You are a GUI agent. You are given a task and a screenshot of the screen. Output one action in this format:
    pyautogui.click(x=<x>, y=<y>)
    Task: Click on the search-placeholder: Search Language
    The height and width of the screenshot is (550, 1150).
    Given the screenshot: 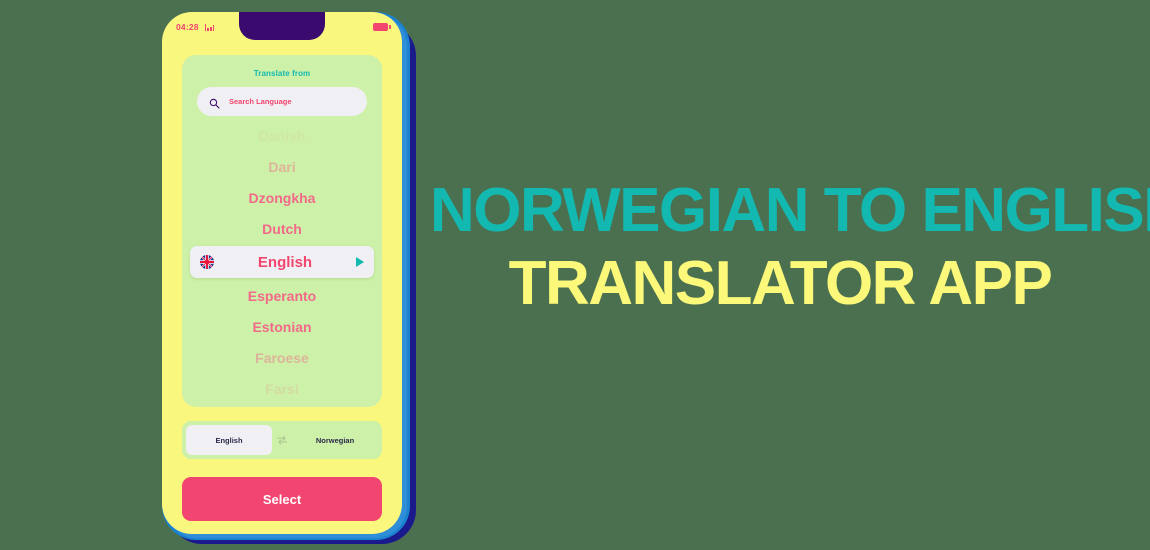 What is the action you would take?
    pyautogui.click(x=260, y=101)
    